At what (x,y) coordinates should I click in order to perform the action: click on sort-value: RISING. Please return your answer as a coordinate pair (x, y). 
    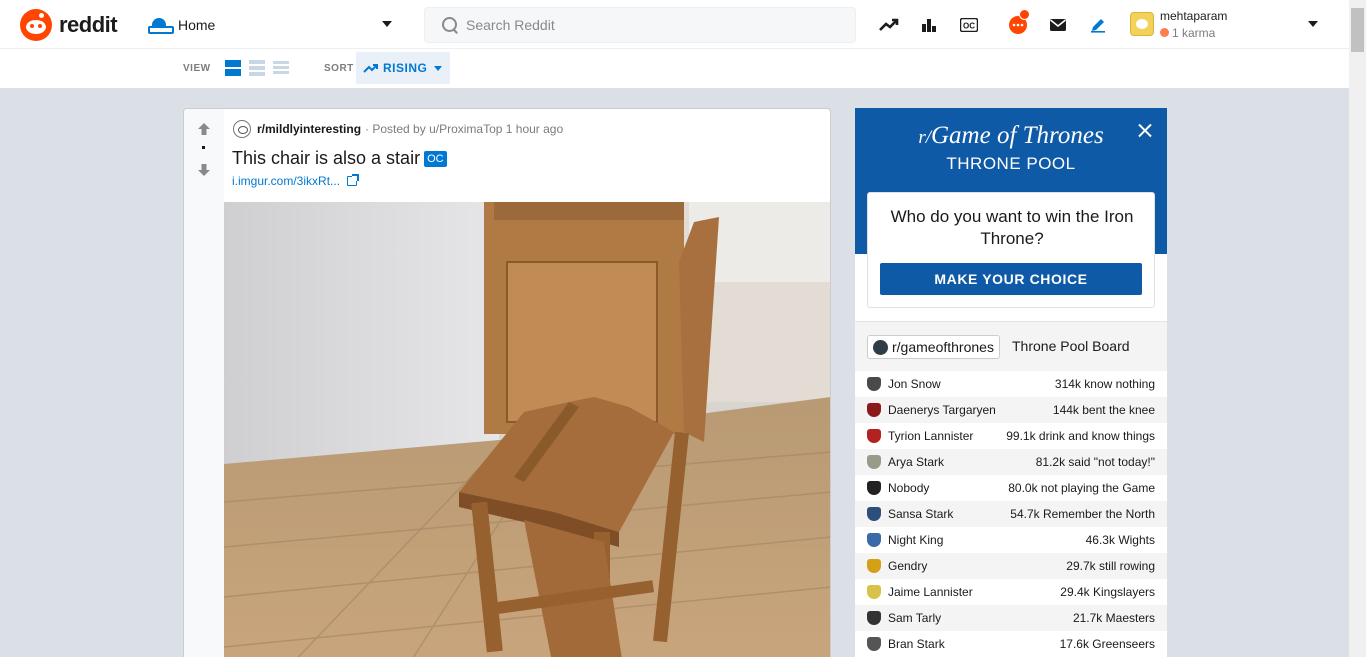
    Looking at the image, I should click on (405, 68).